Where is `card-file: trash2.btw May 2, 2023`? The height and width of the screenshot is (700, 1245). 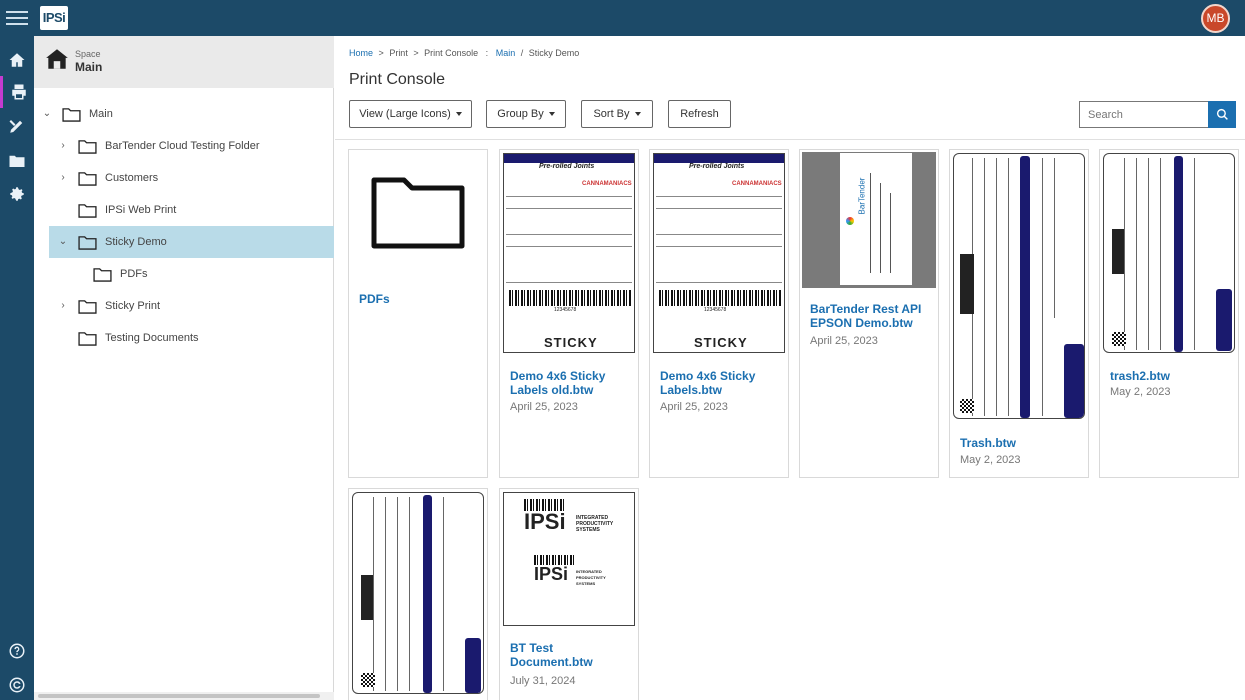 card-file: trash2.btw May 2, 2023 is located at coordinates (1169, 313).